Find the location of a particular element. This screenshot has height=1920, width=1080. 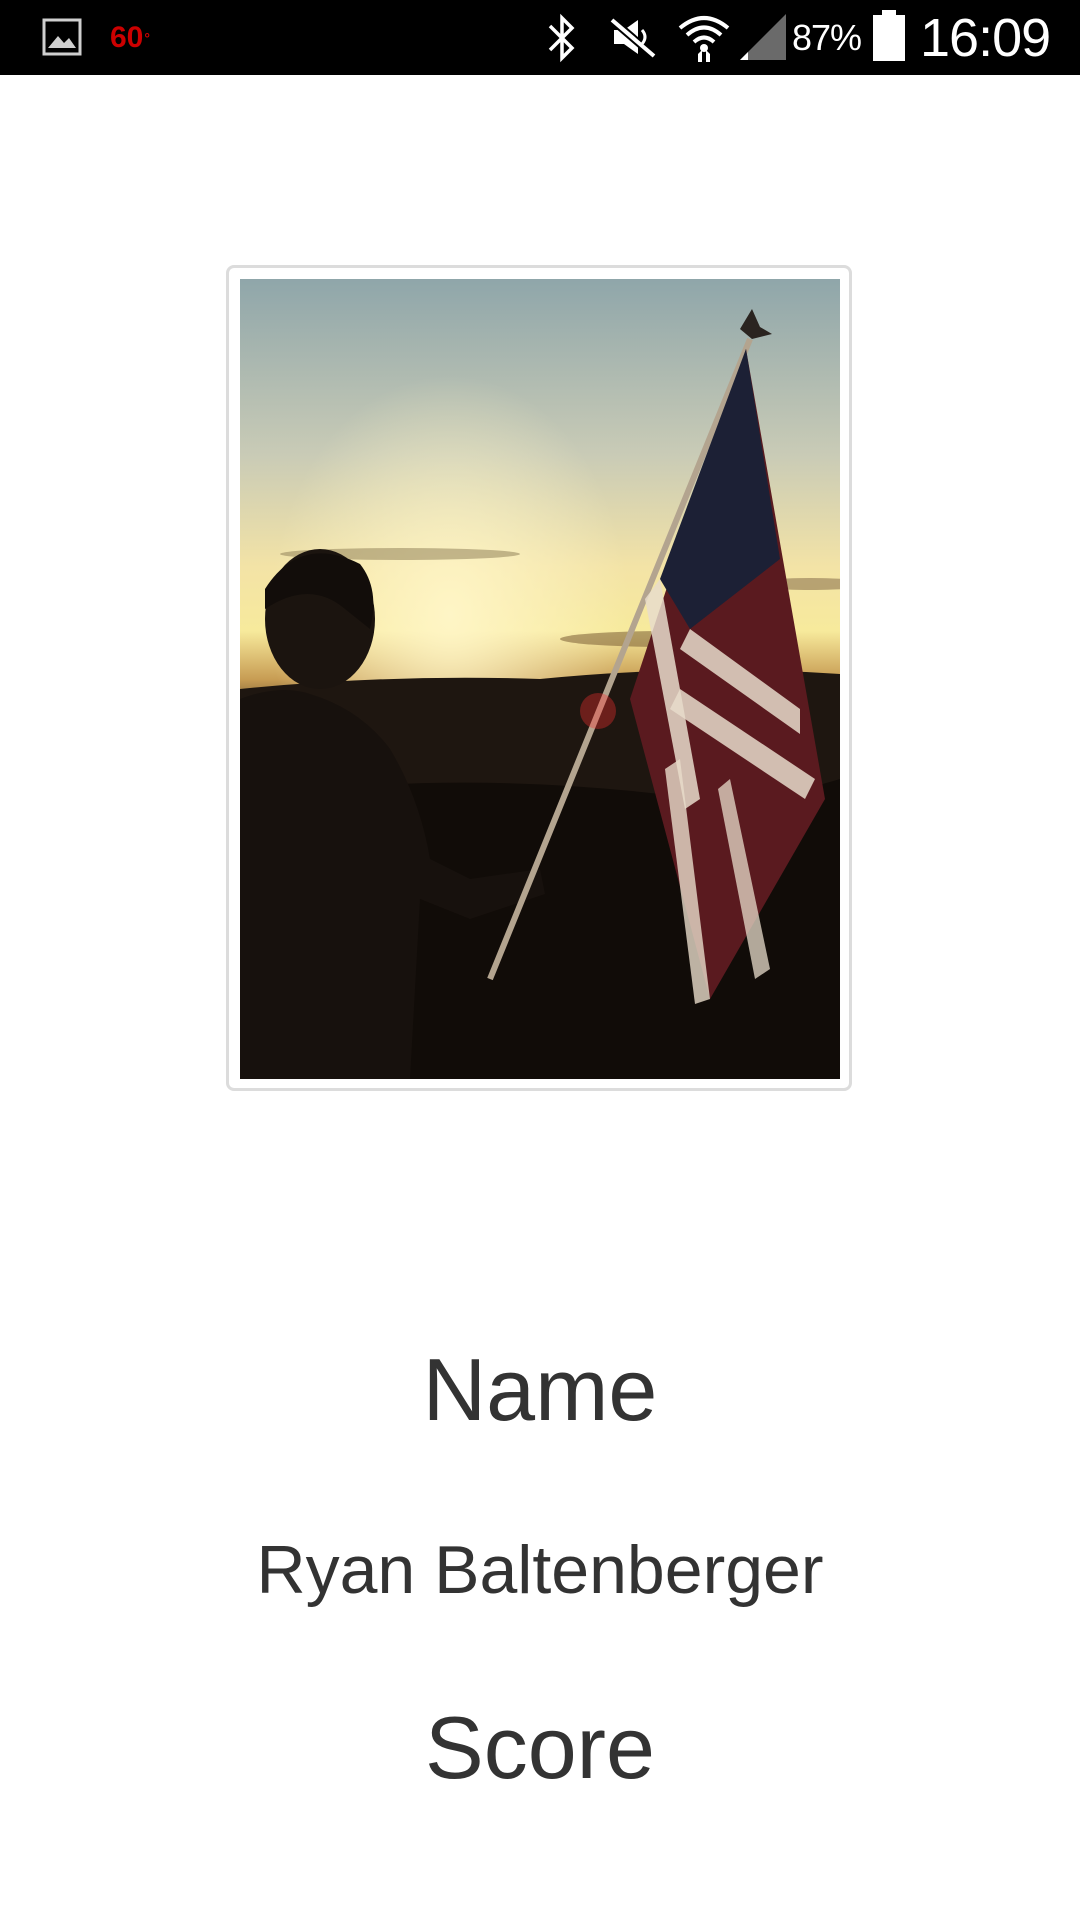

battery-icon is located at coordinates (889, 35).